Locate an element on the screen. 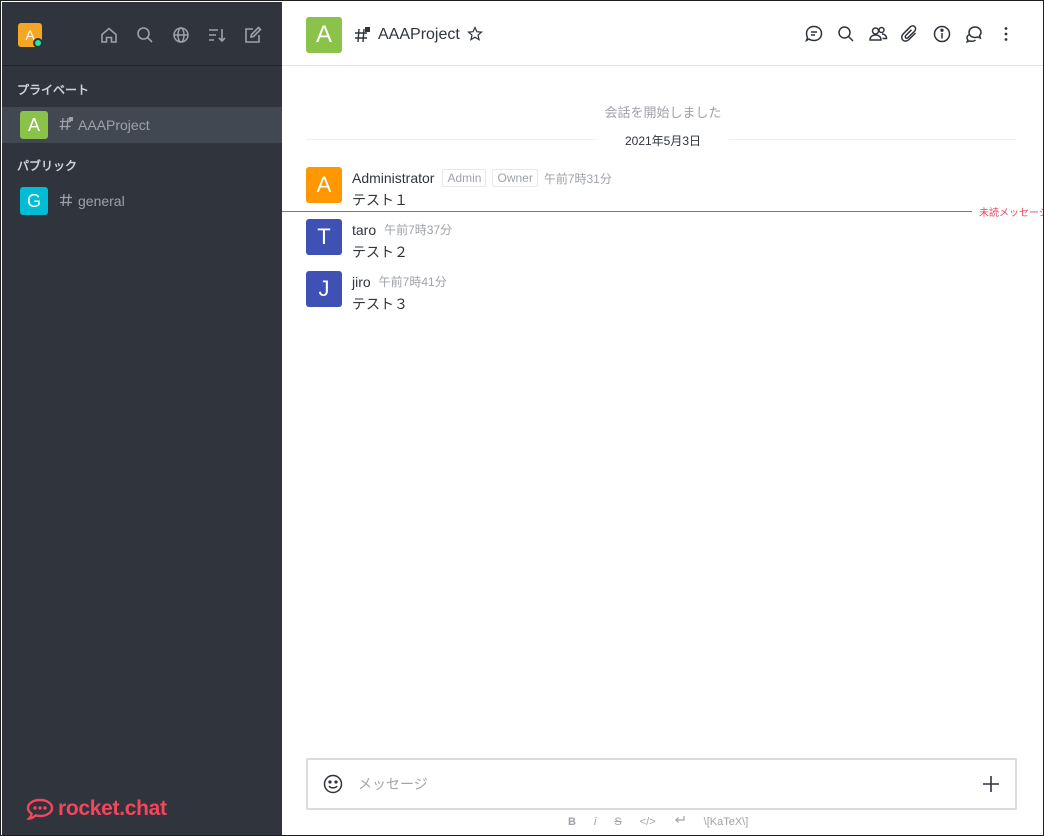 This screenshot has height=836, width=1044. attachment-icon is located at coordinates (911, 35).